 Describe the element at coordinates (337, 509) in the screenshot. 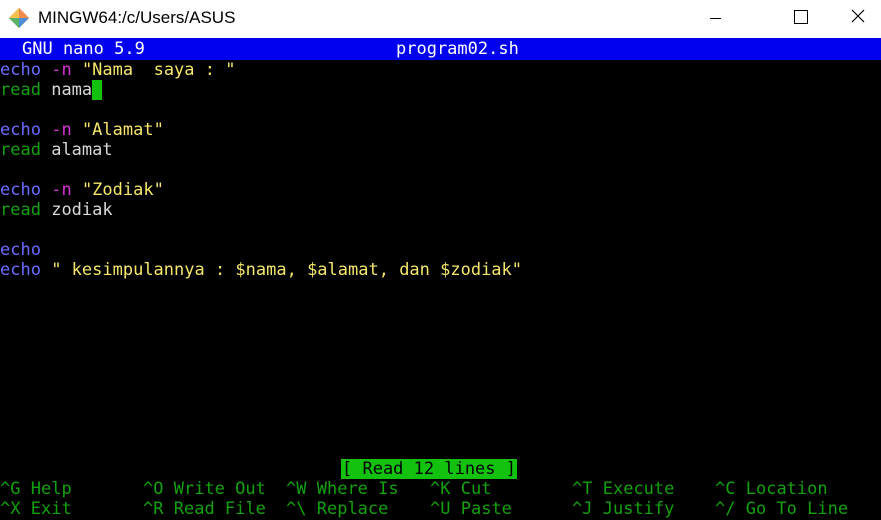

I see `shortcut-replace: ^\ Replace` at that location.